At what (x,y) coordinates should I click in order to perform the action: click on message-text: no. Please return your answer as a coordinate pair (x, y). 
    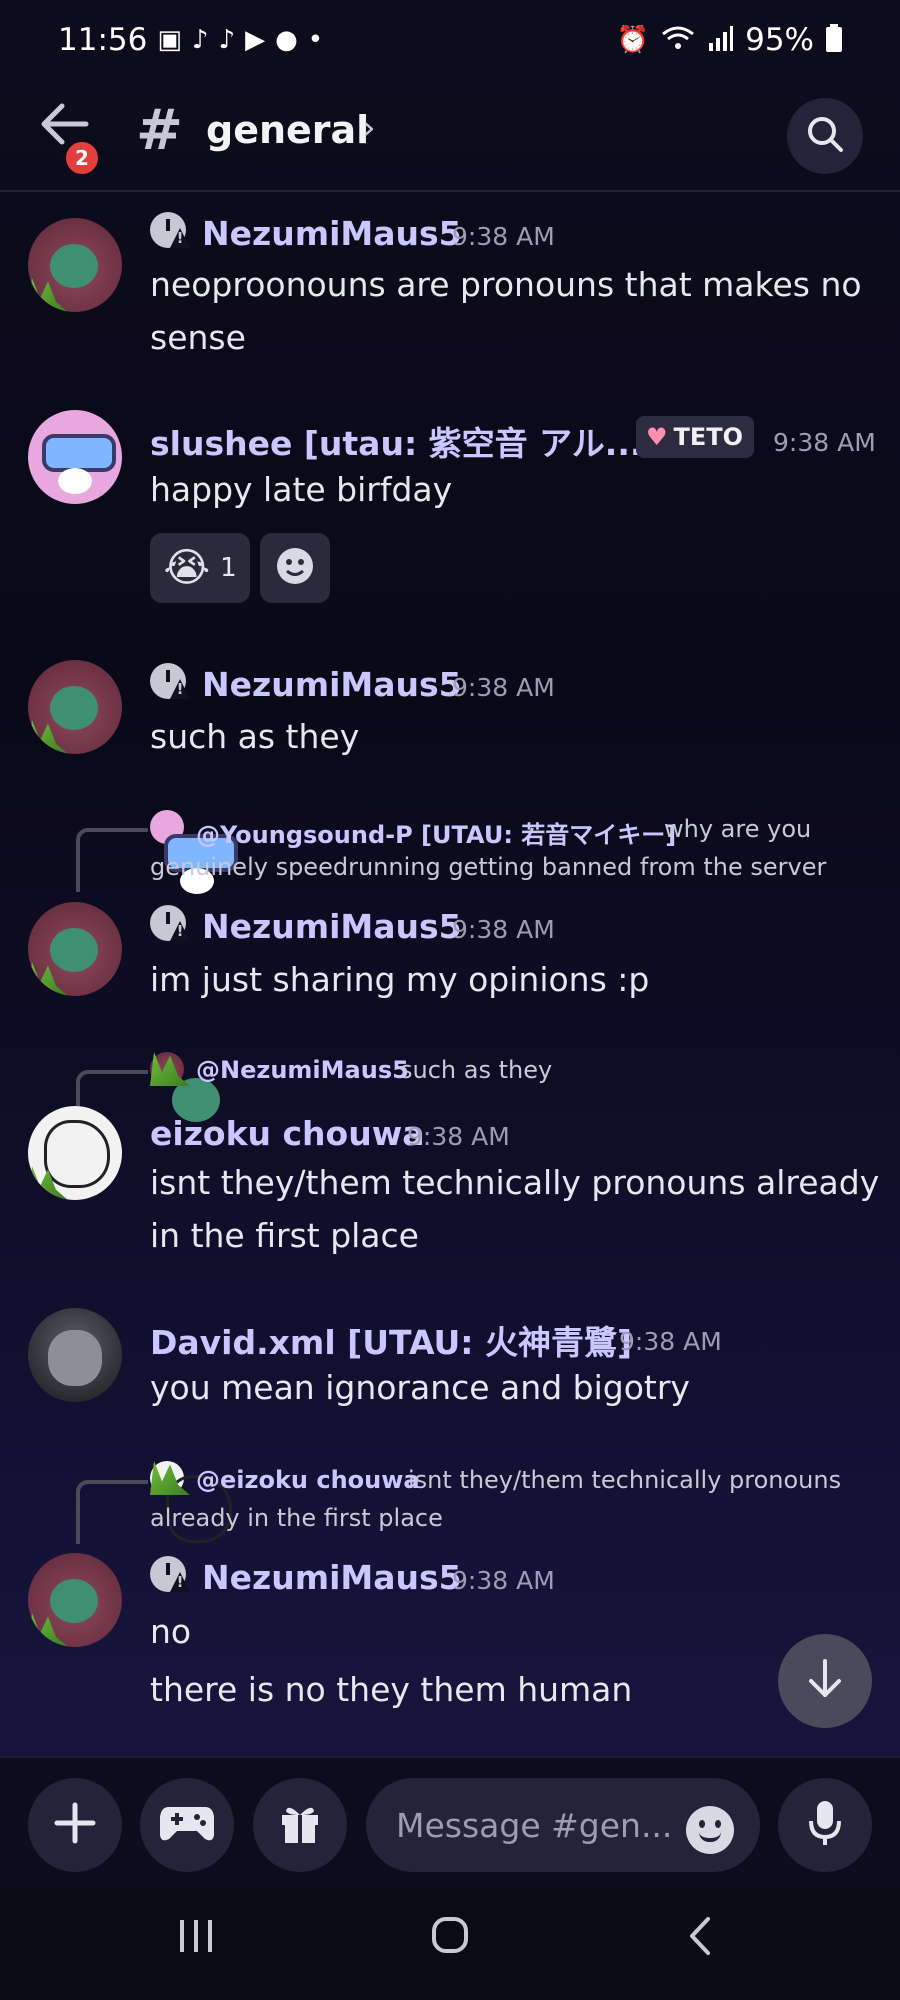
    Looking at the image, I should click on (171, 1631).